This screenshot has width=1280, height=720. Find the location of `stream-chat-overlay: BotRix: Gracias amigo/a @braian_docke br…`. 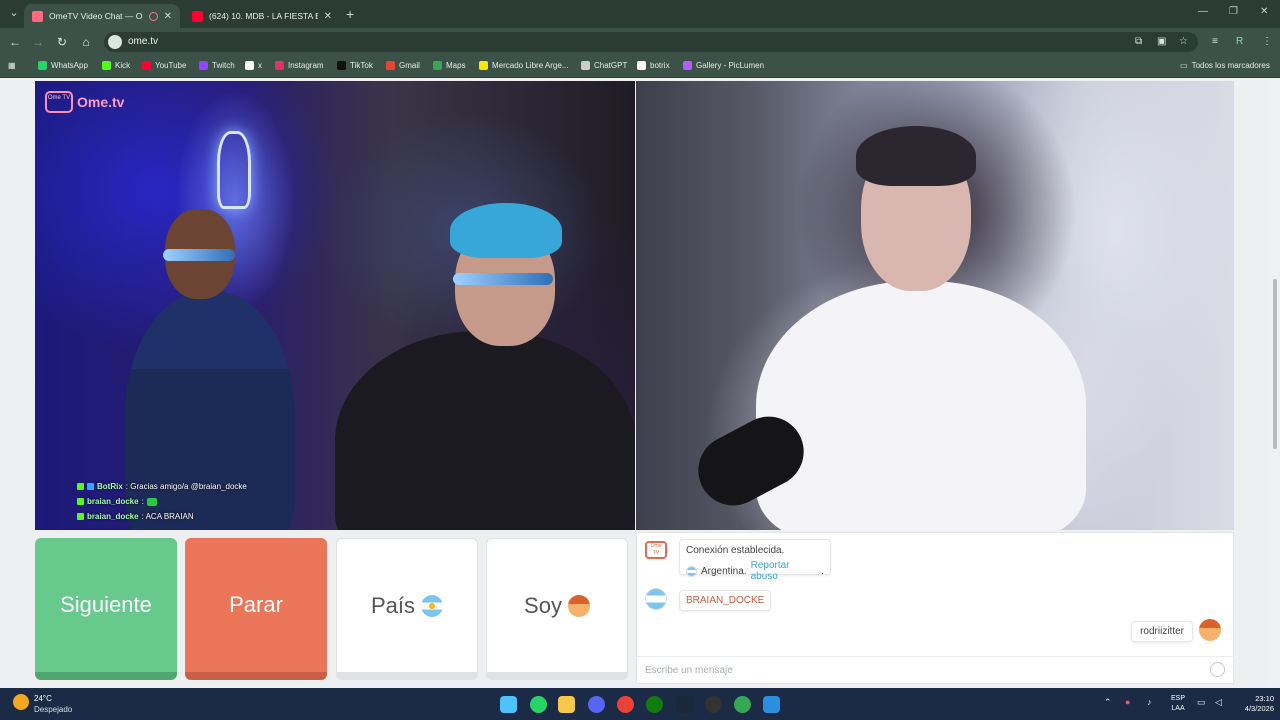

stream-chat-overlay: BotRix: Gracias amigo/a @braian_docke br… is located at coordinates (162, 501).